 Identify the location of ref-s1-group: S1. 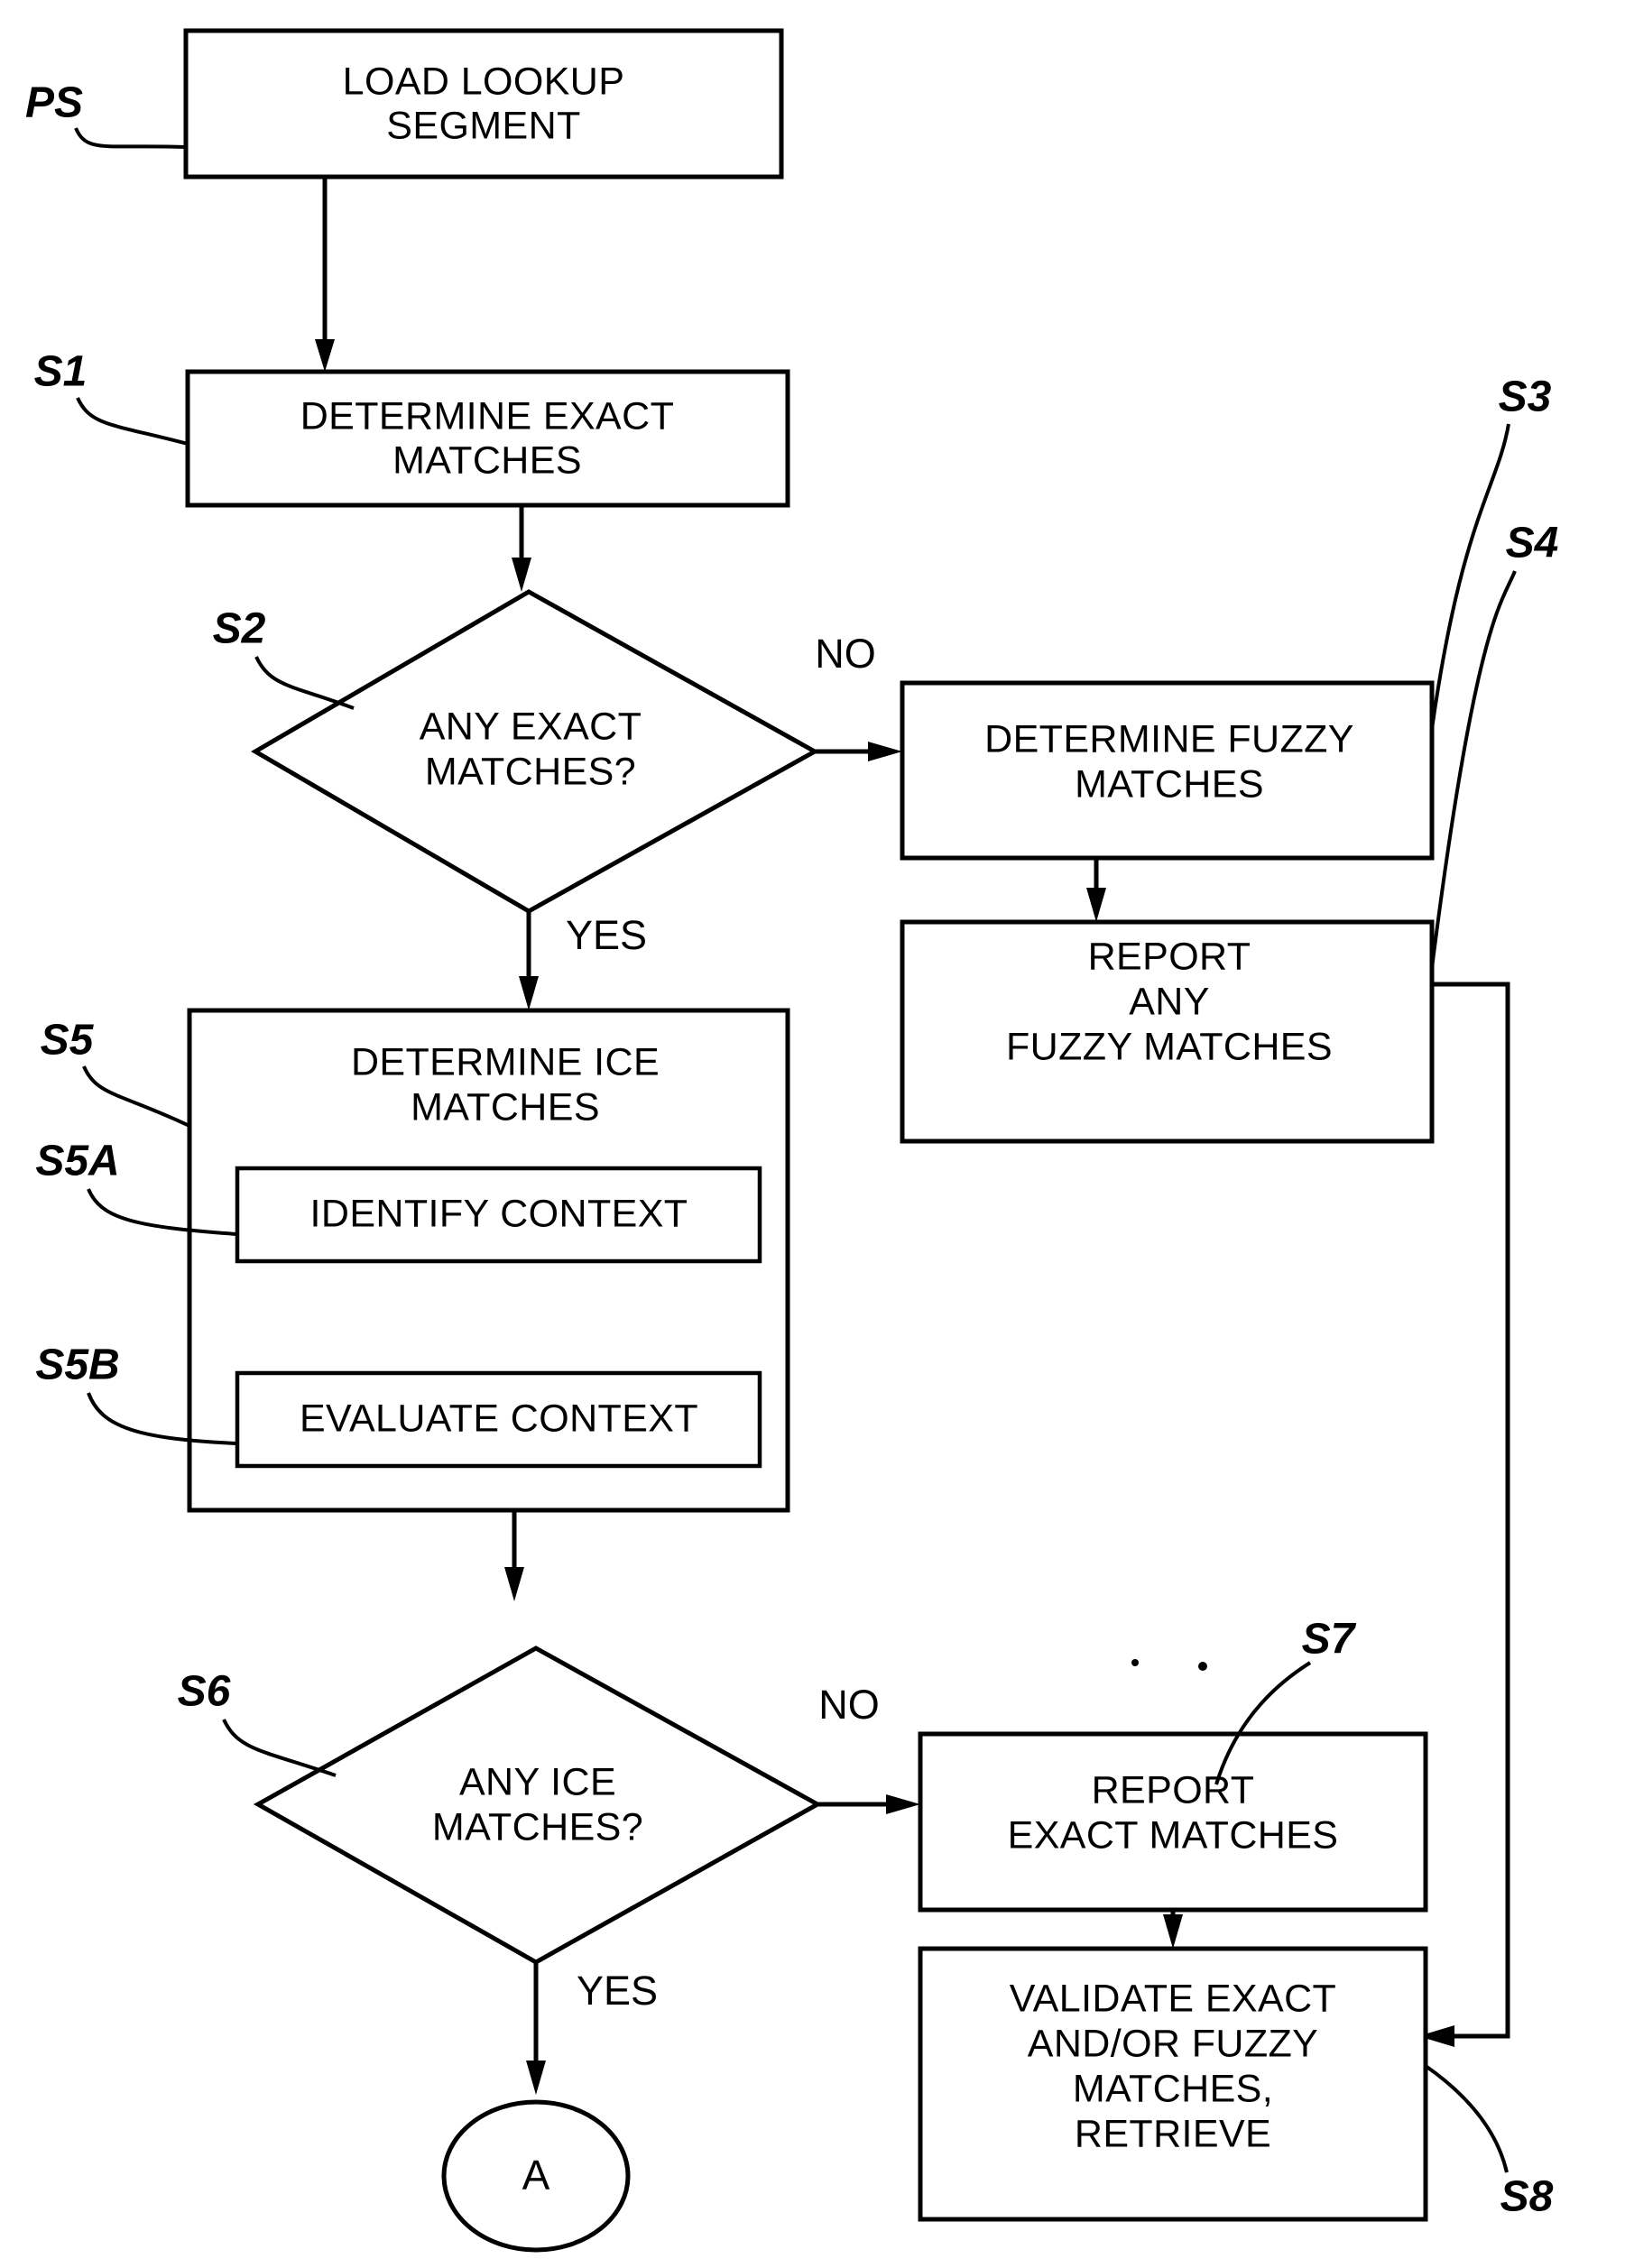
(111, 397).